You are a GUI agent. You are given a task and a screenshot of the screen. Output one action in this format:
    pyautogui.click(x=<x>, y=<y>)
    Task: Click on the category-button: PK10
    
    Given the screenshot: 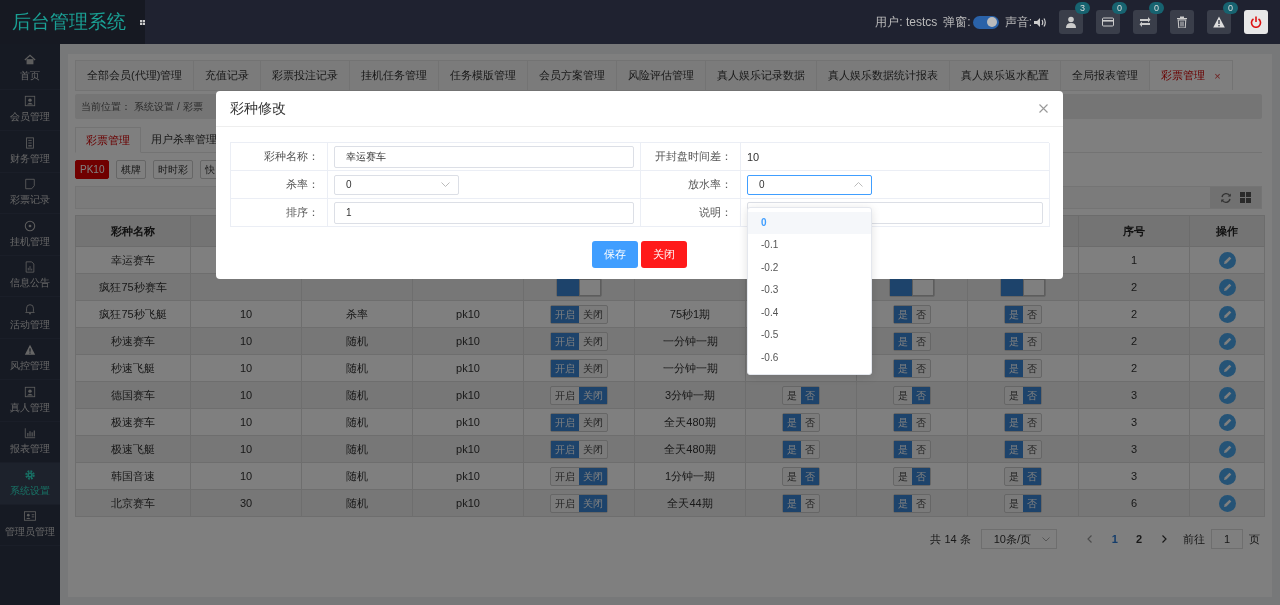 What is the action you would take?
    pyautogui.click(x=92, y=169)
    